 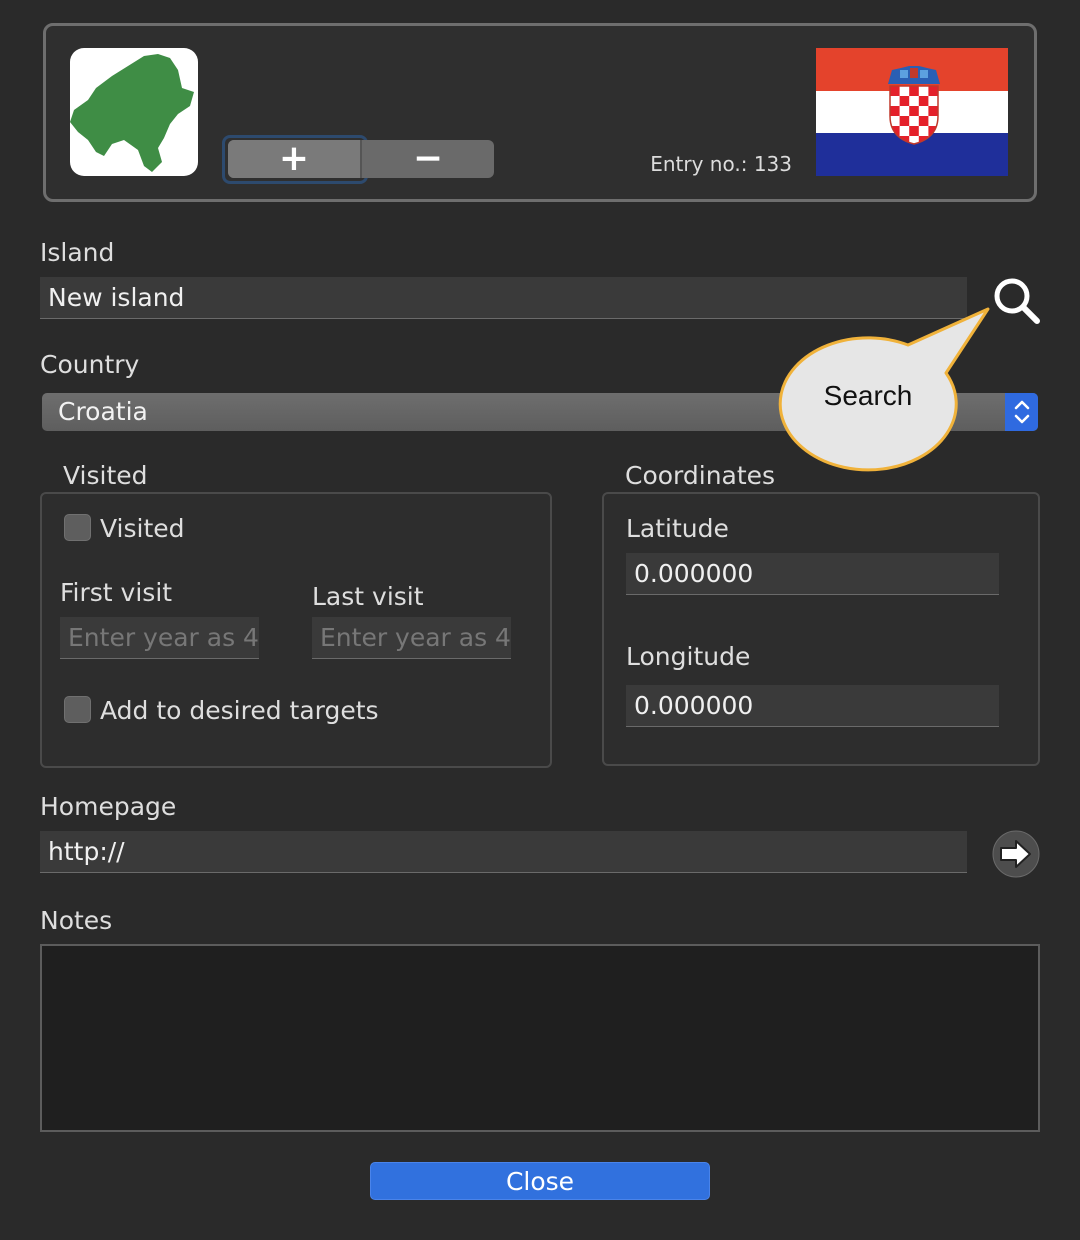 What do you see at coordinates (368, 596) in the screenshot?
I see `last-visit-label: Last visit` at bounding box center [368, 596].